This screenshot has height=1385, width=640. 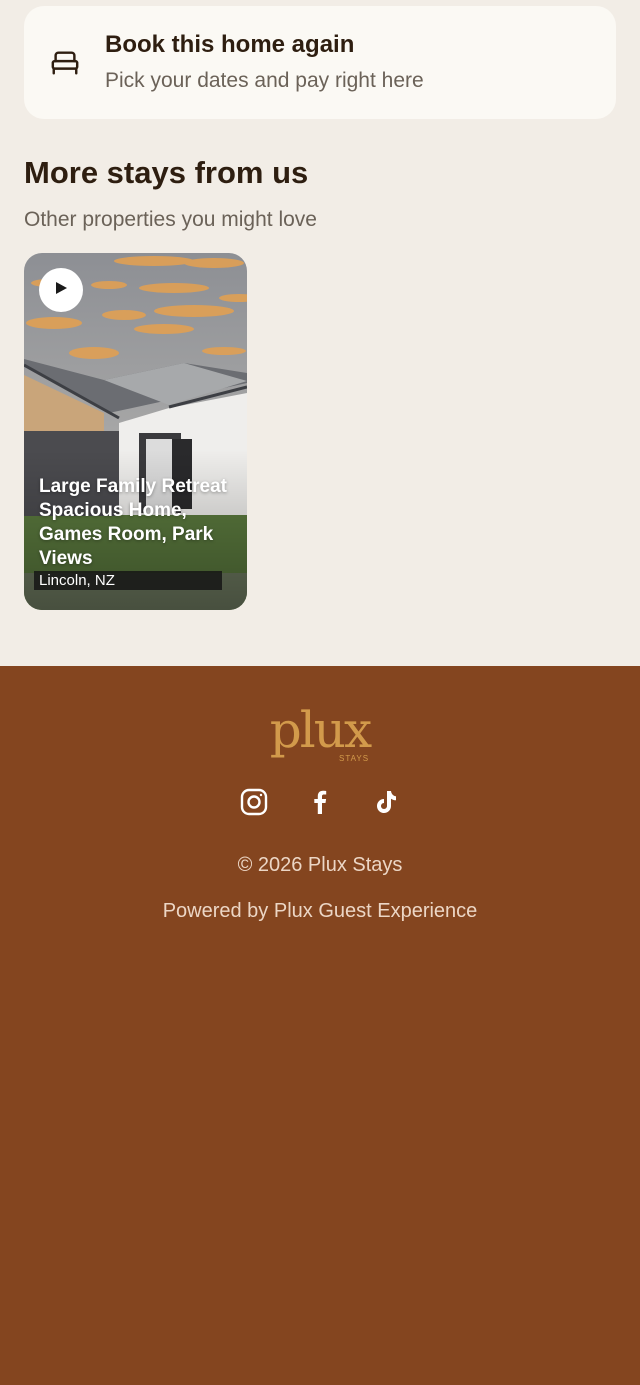 What do you see at coordinates (170, 219) in the screenshot?
I see `more-stays-subtitle: Other properties you might love` at bounding box center [170, 219].